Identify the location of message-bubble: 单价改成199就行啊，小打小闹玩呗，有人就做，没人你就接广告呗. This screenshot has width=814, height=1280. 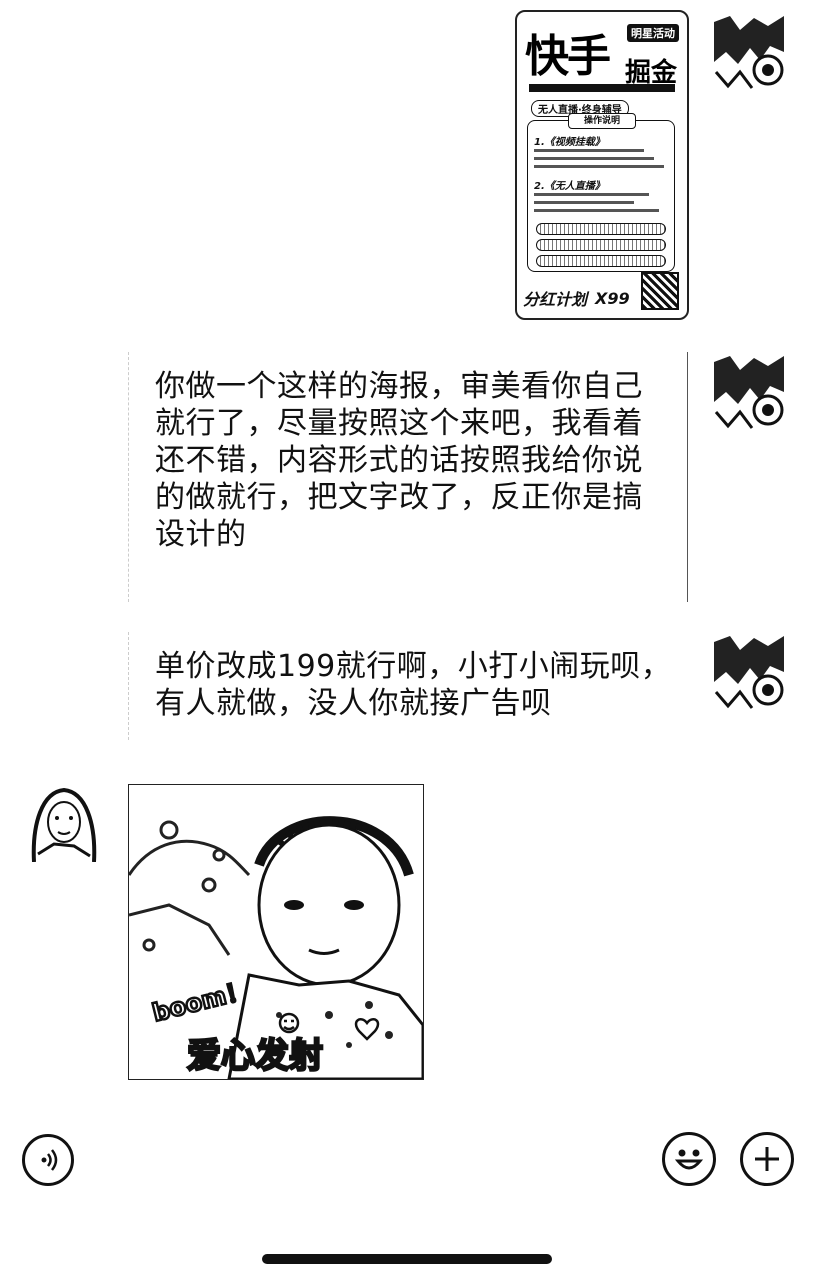
(407, 686).